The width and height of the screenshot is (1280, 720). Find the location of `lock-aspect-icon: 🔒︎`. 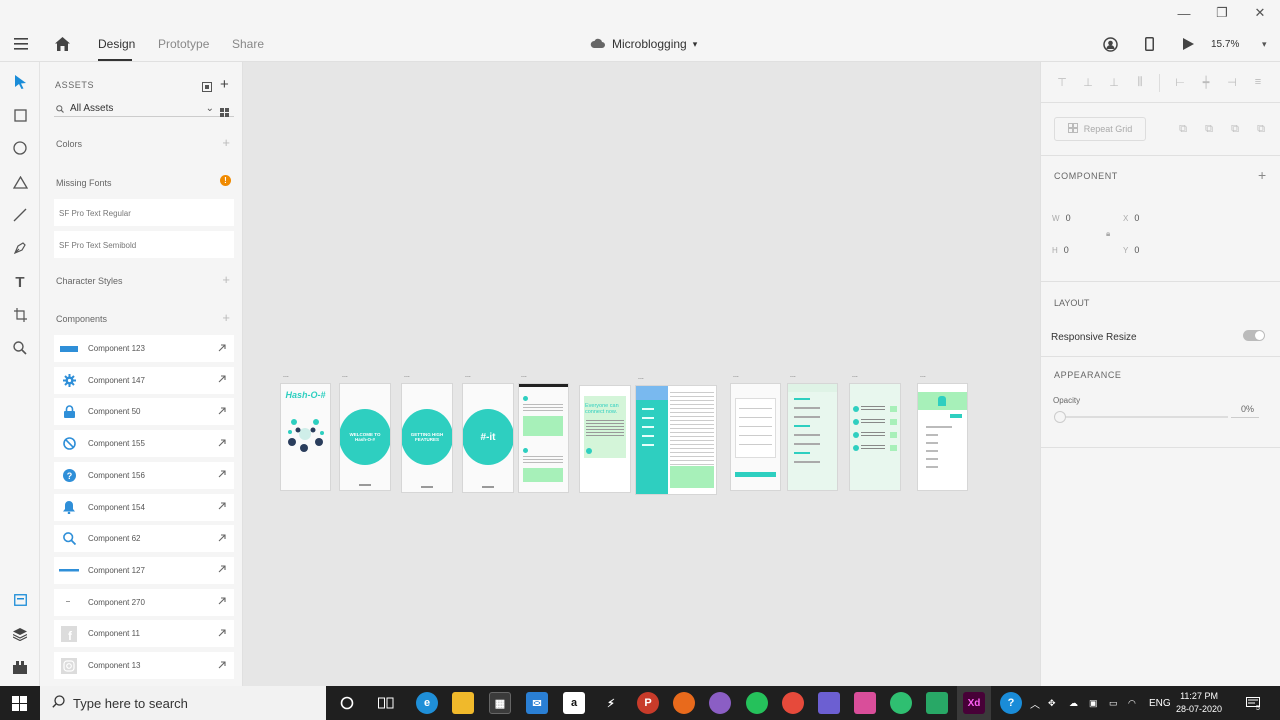

lock-aspect-icon: 🔒︎ is located at coordinates (1108, 234).